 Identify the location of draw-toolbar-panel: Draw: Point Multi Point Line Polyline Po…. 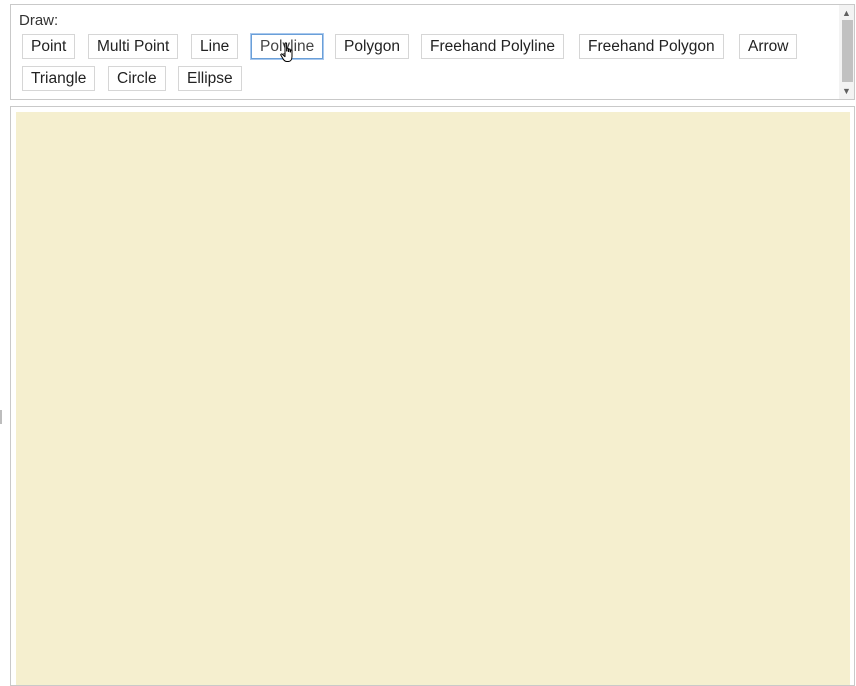
(432, 52).